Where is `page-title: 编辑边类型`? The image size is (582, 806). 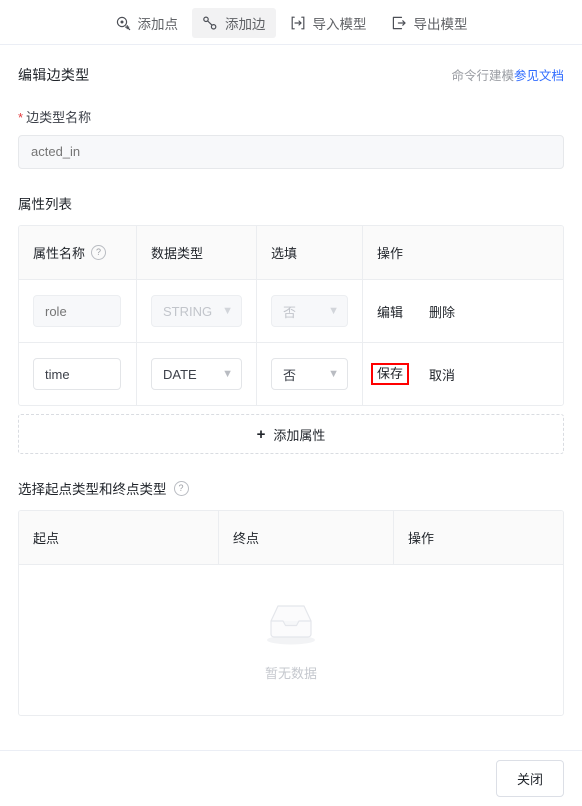 page-title: 编辑边类型 is located at coordinates (54, 75).